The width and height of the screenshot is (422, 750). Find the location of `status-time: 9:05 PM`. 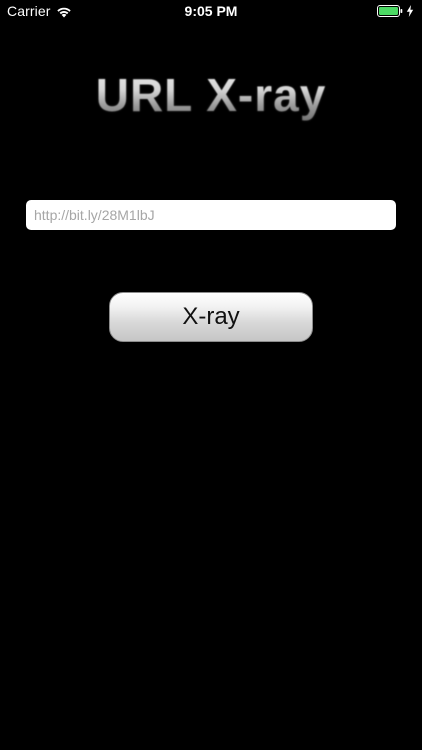

status-time: 9:05 PM is located at coordinates (211, 11).